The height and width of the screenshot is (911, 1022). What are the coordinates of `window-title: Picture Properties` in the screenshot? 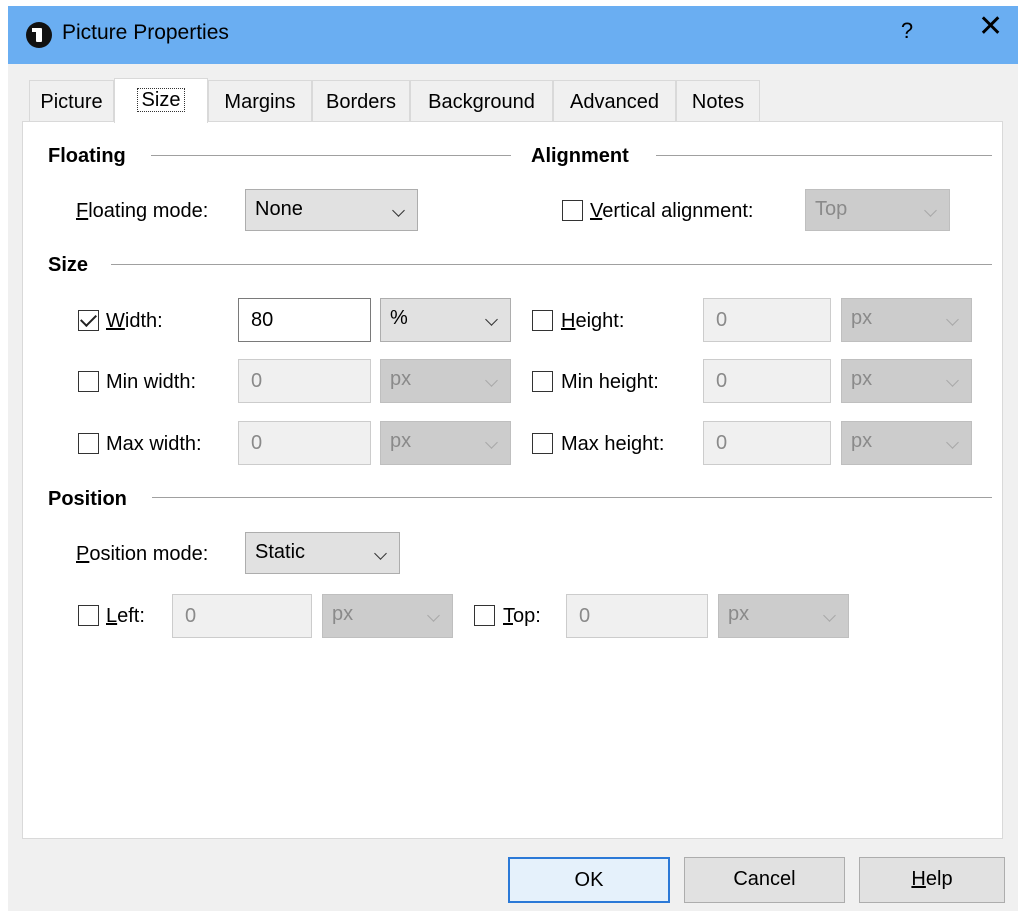 It's located at (145, 32).